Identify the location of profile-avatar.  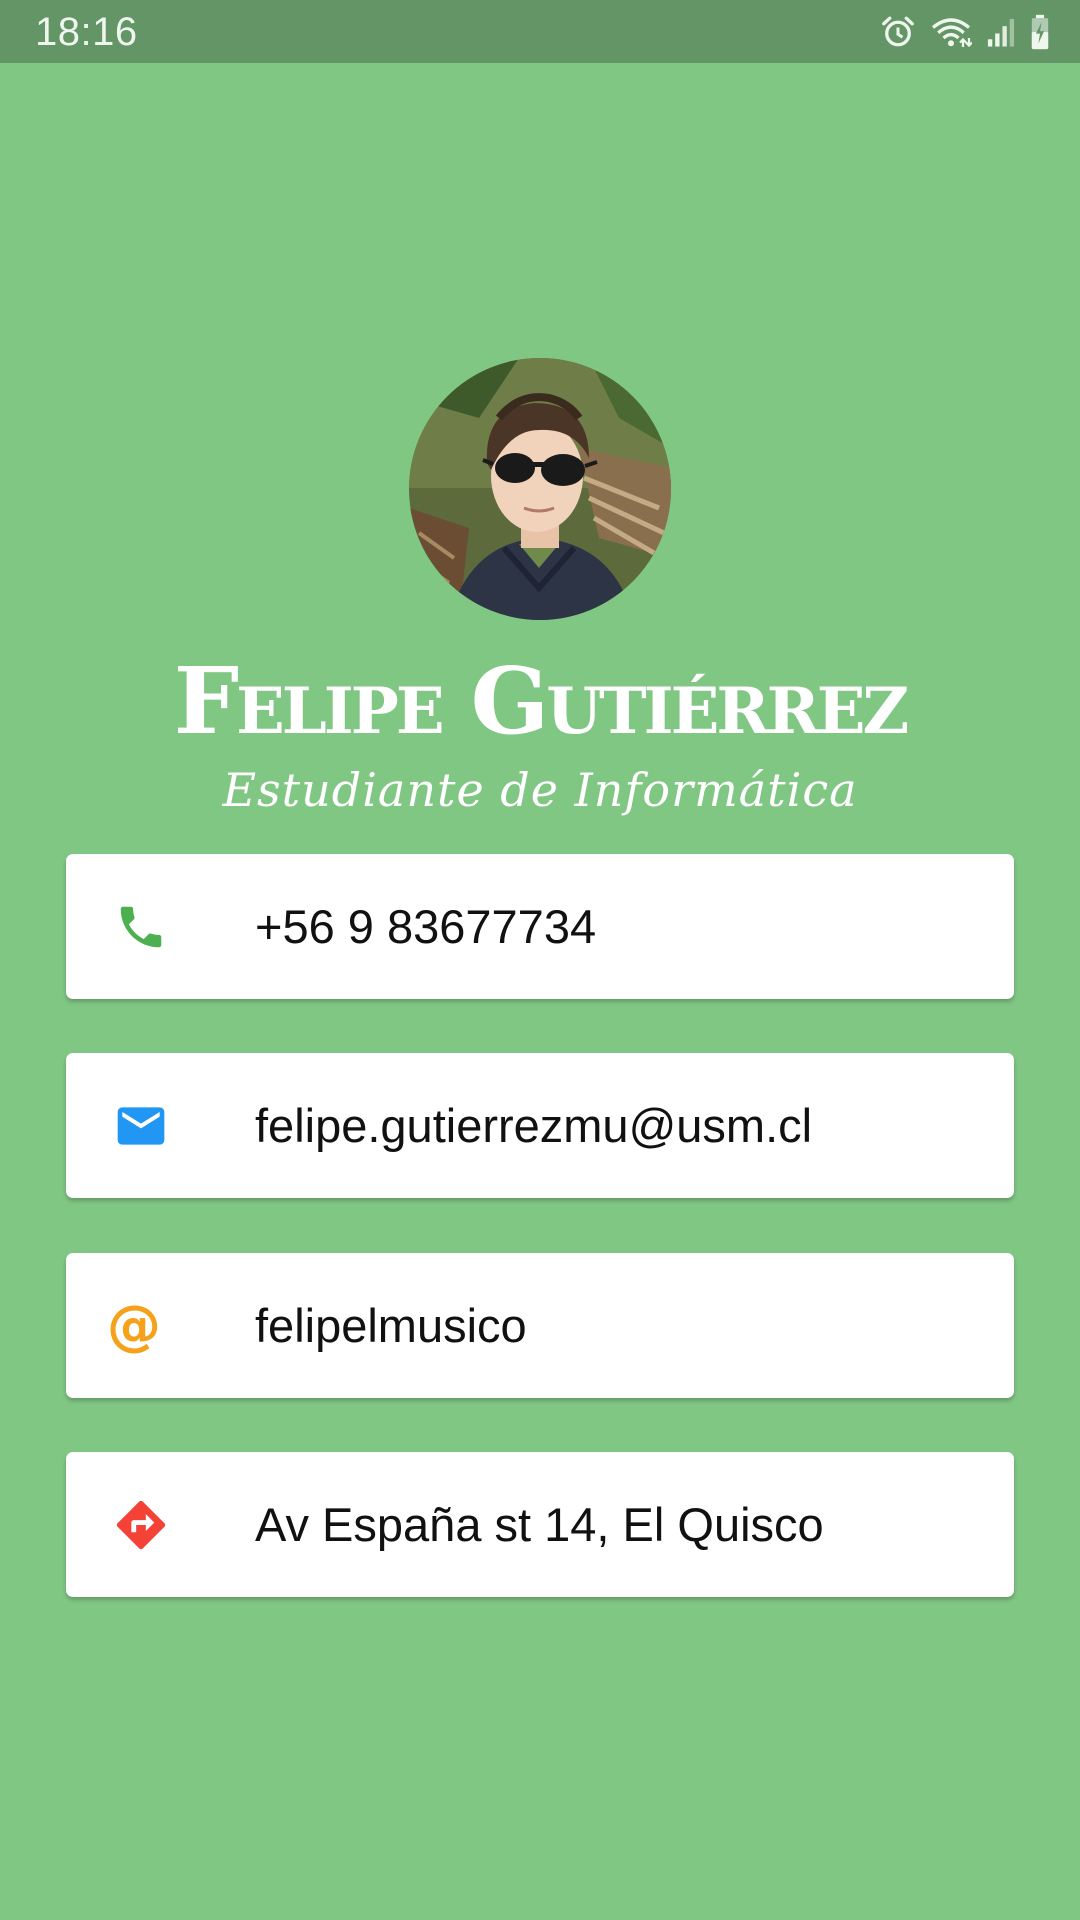
(540, 489).